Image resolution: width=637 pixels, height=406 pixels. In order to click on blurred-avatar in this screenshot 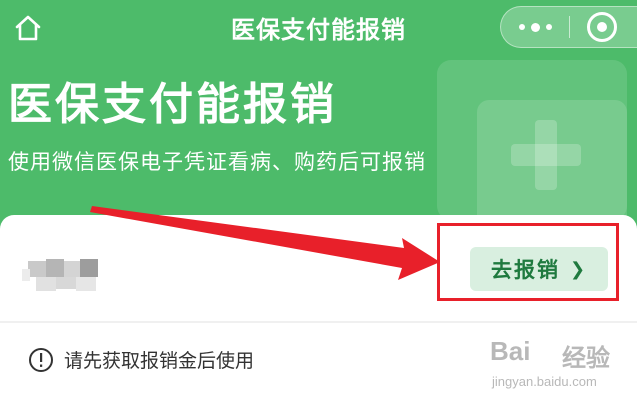, I will do `click(60, 275)`.